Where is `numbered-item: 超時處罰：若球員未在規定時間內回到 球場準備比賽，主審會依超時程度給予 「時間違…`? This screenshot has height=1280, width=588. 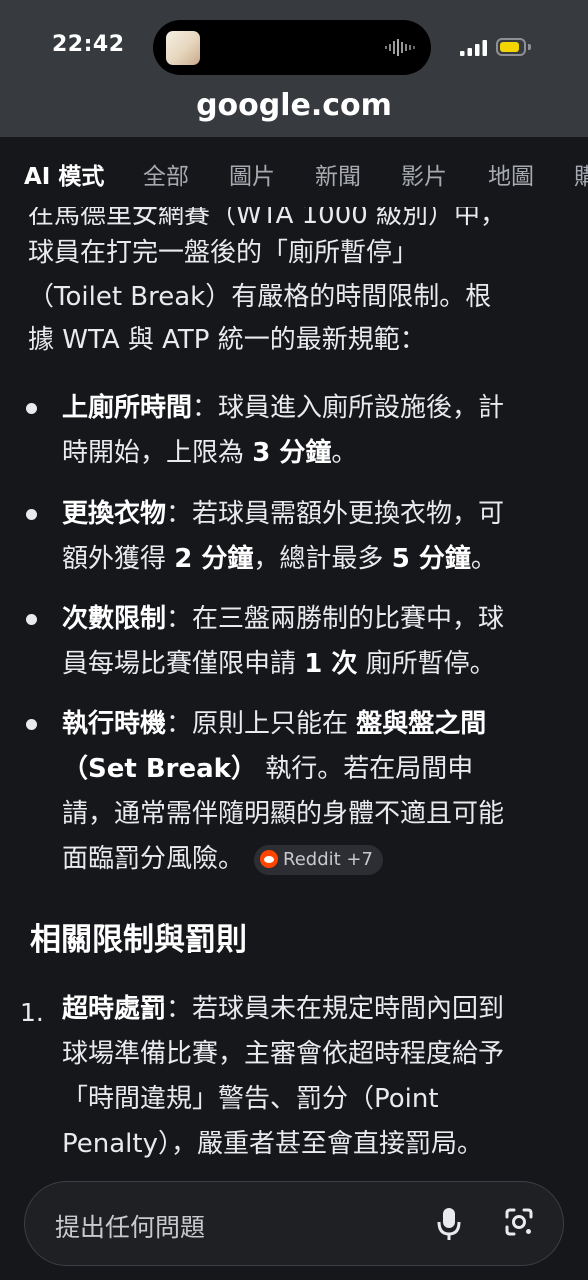 numbered-item: 超時處罰：若球員未在規定時間內回到 球場準備比賽，主審會依超時程度給予 「時間違… is located at coordinates (317, 1077).